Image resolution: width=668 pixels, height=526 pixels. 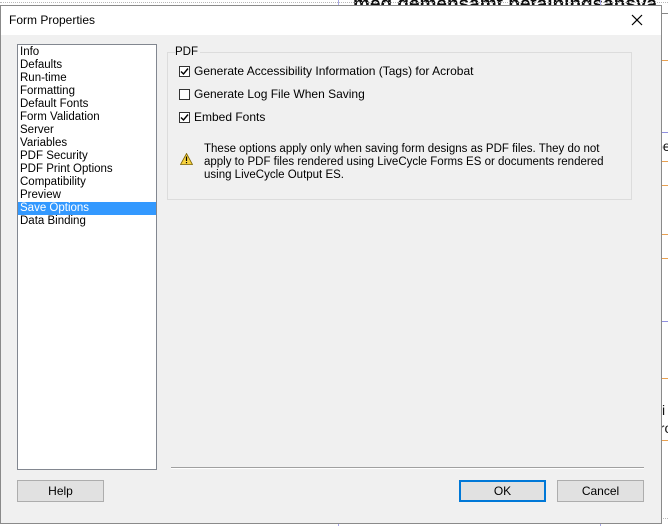 I want to click on category-item-pdf-security: PDF Security, so click(x=87, y=156).